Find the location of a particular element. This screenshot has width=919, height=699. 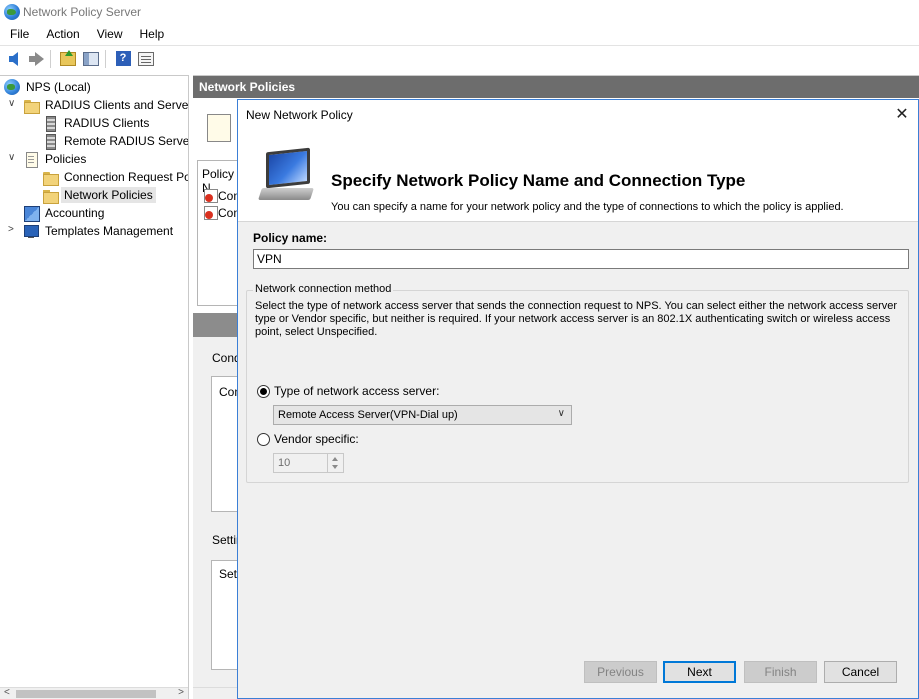

previous-button: Previous is located at coordinates (620, 672).